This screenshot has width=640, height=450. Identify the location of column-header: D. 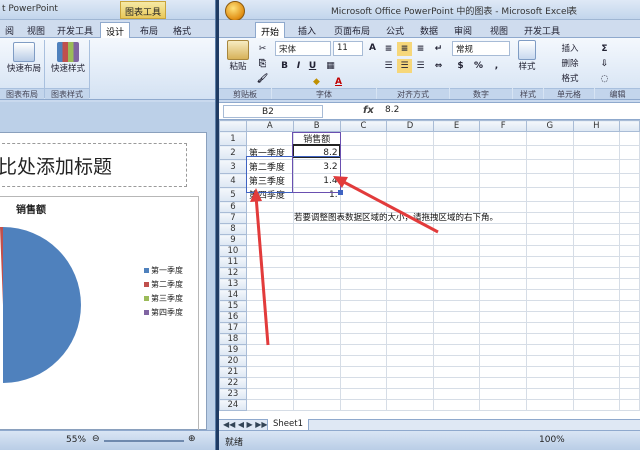
(410, 126).